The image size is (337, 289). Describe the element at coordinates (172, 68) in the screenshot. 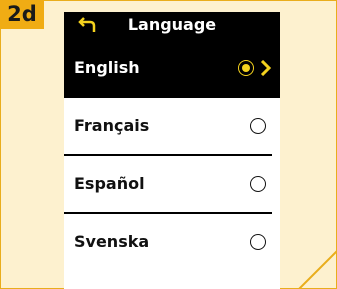

I see `language-option-english: English` at that location.